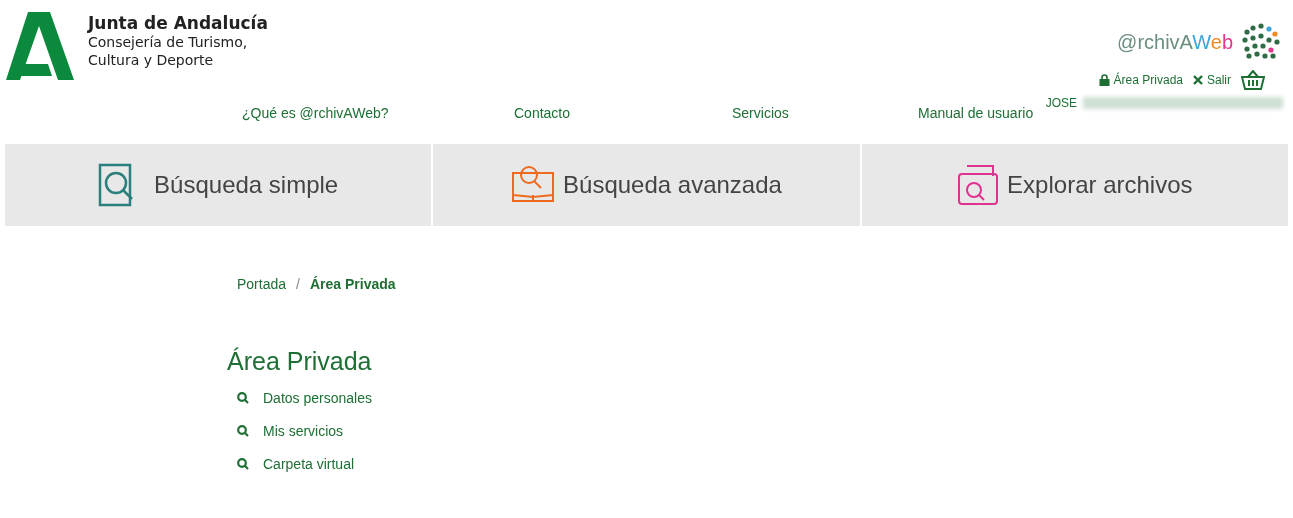  I want to click on basket-icon, so click(1253, 80).